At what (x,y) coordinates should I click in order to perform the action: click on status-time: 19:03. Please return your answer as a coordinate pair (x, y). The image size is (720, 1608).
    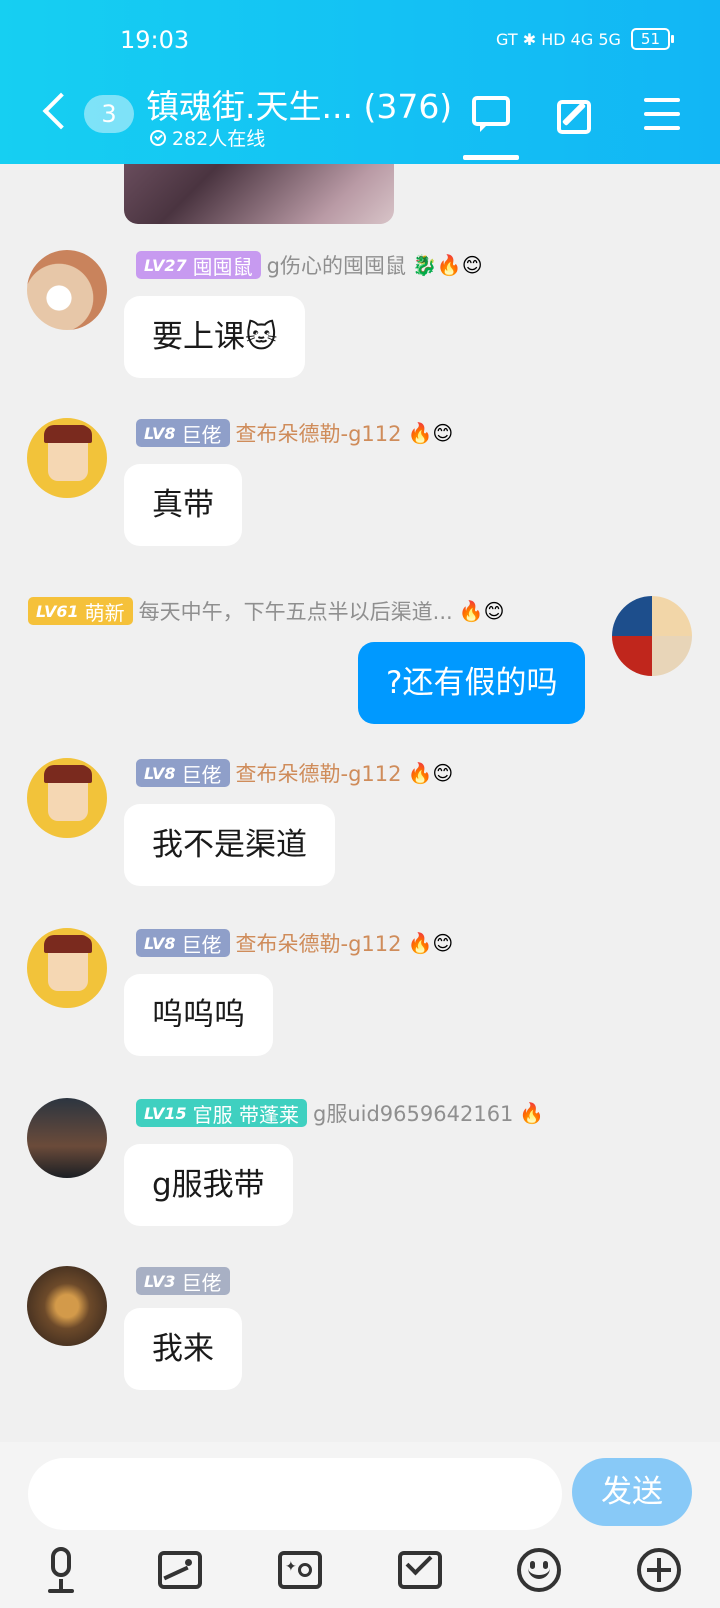
    Looking at the image, I should click on (155, 40).